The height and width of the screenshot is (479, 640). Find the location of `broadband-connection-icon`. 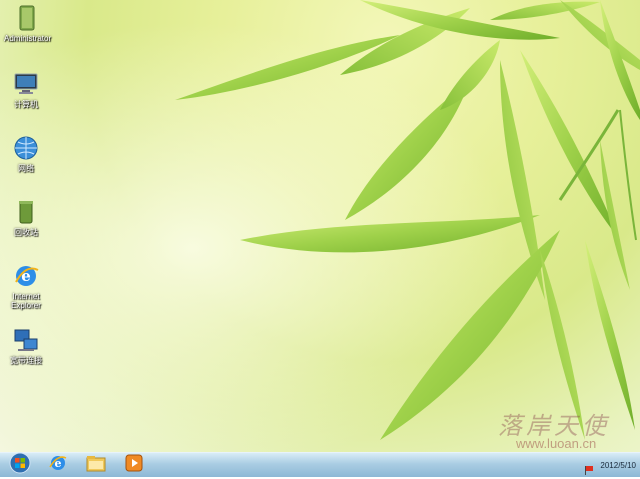

broadband-connection-icon is located at coordinates (26, 340).